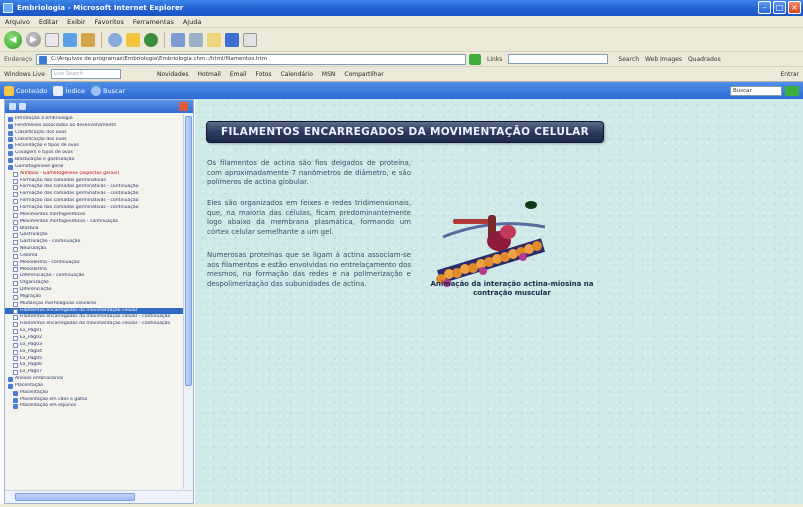 The height and width of the screenshot is (507, 803). I want to click on tree-item: Migração, so click(95, 297).